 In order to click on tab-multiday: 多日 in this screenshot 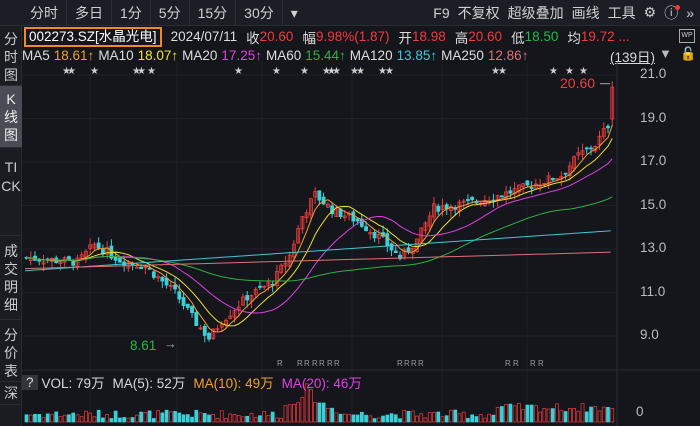, I will do `click(89, 13)`.